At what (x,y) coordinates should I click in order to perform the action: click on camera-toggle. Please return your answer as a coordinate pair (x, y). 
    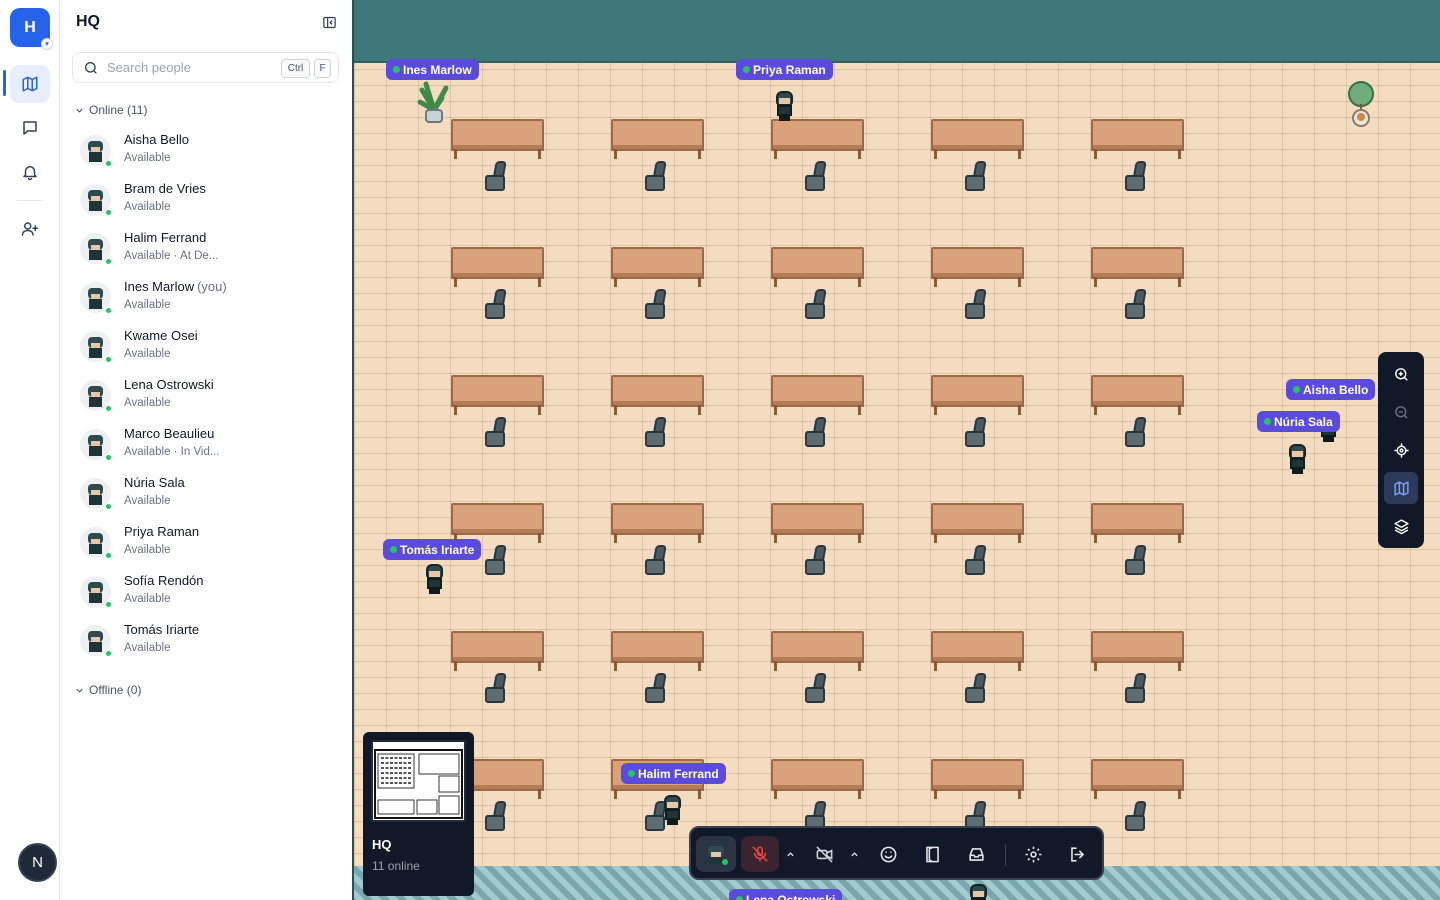
    Looking at the image, I should click on (824, 854).